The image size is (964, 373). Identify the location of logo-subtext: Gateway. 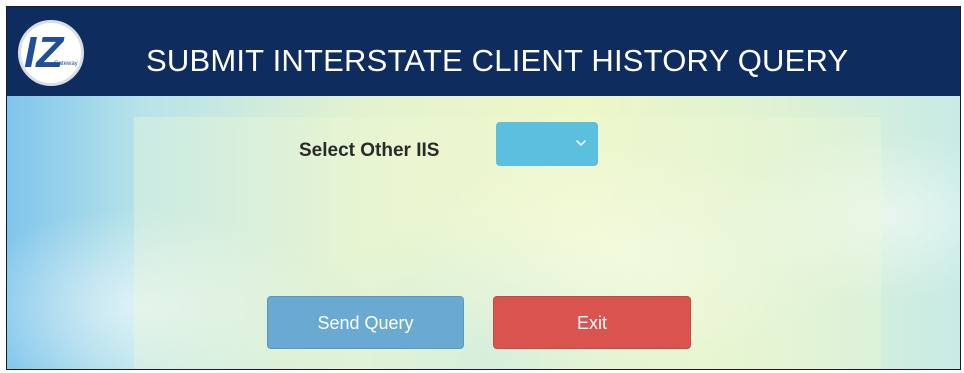
(66, 64).